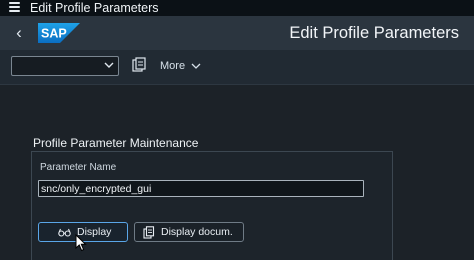 The width and height of the screenshot is (474, 260). I want to click on glasses-icon, so click(64, 232).